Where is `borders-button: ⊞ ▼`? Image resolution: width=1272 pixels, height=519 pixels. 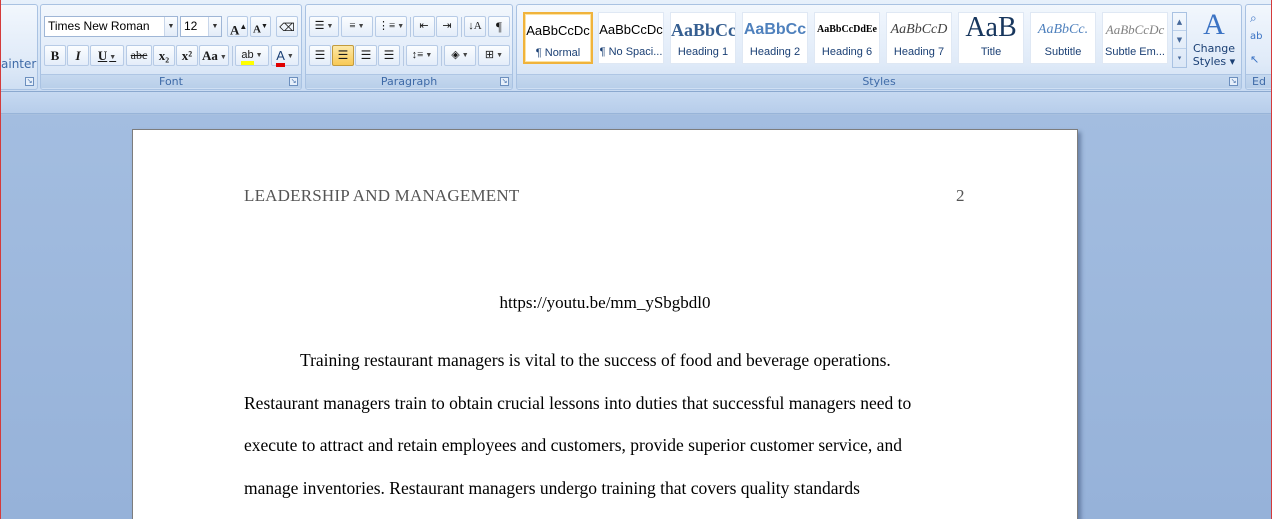 borders-button: ⊞ ▼ is located at coordinates (494, 55).